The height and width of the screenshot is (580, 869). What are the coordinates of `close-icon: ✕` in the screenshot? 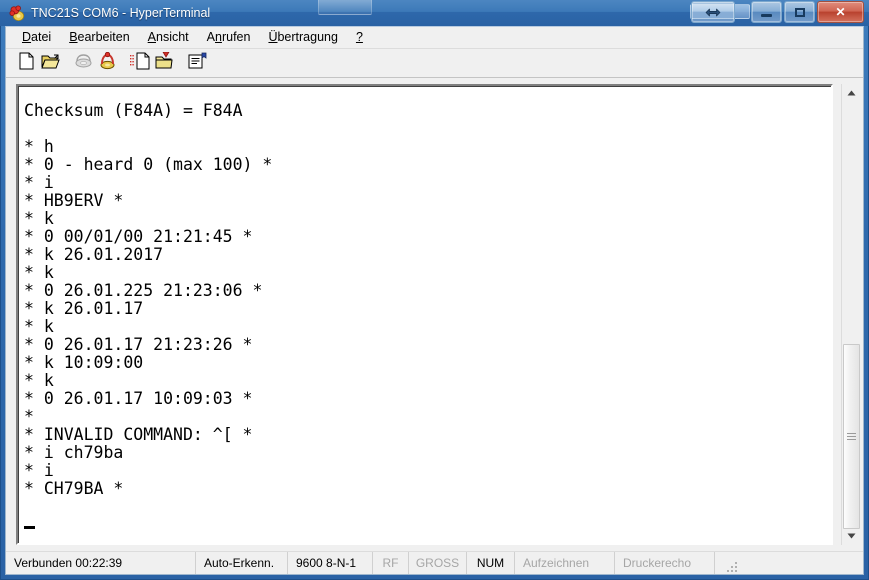 It's located at (840, 12).